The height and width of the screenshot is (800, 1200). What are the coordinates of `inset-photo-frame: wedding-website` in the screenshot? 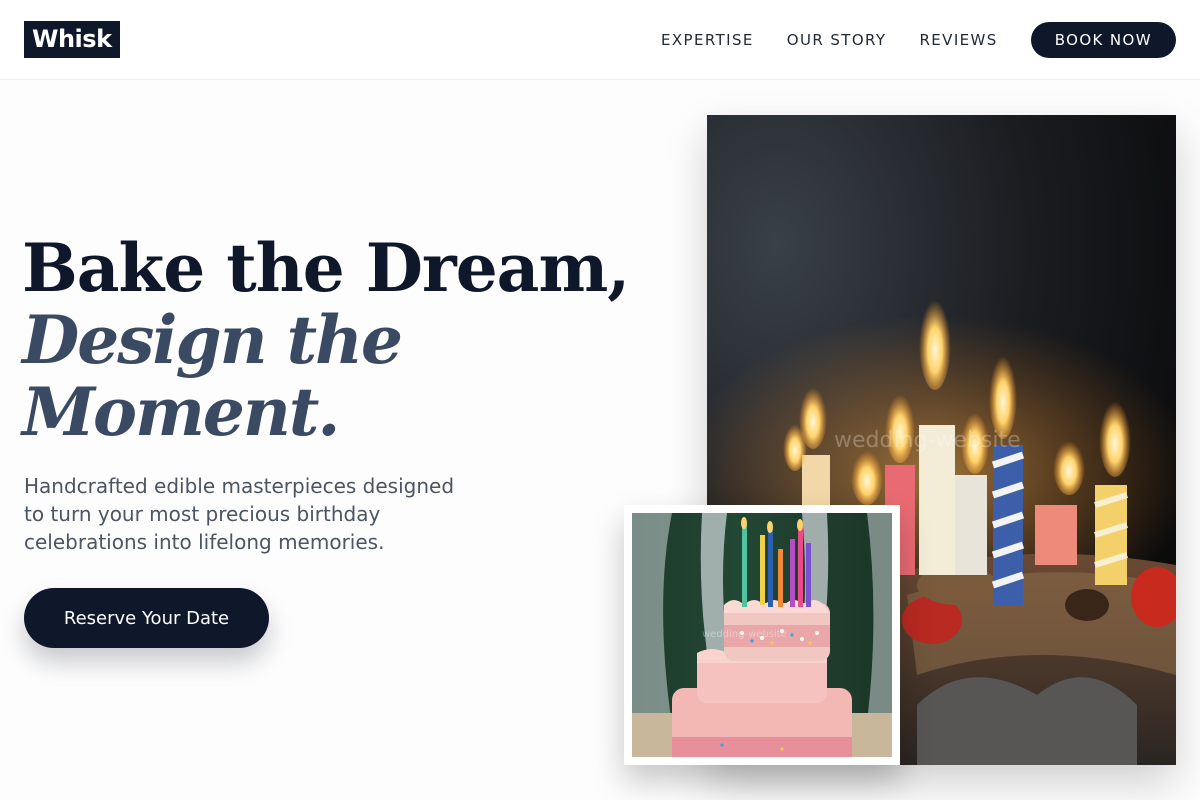 It's located at (762, 635).